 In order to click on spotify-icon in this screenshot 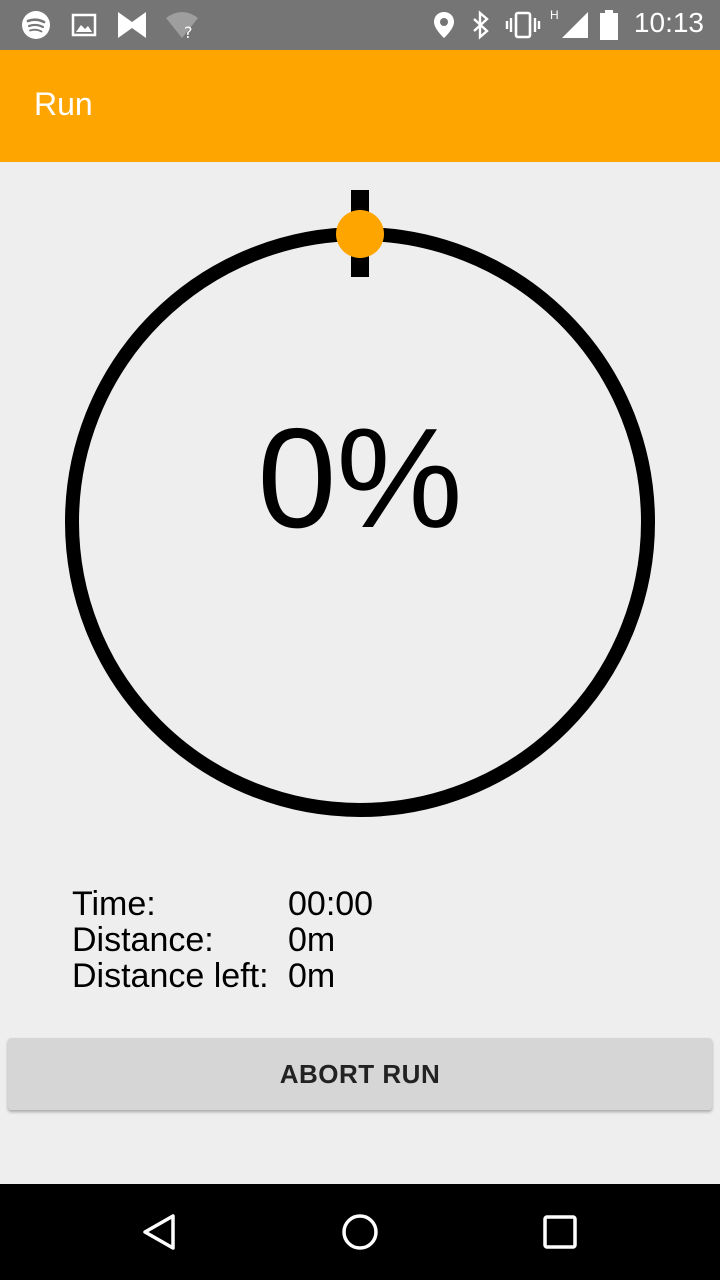, I will do `click(36, 25)`.